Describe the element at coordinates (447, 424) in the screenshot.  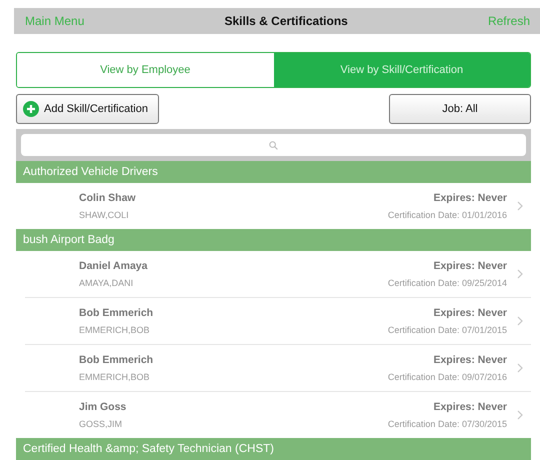
I see `certification-date: Certification Date: 07/30/2015` at that location.